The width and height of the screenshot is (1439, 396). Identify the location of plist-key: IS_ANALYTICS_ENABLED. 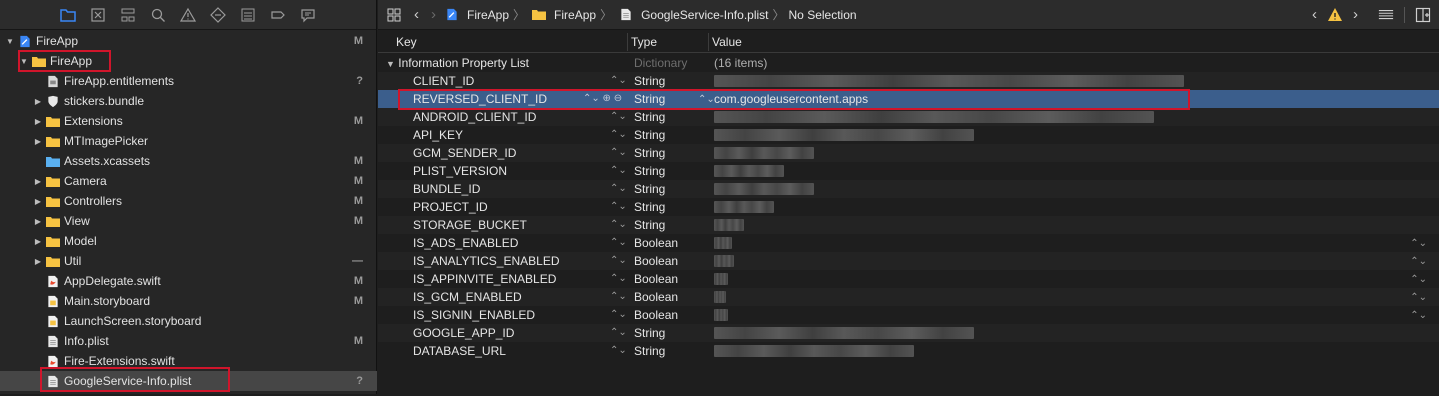
(486, 261).